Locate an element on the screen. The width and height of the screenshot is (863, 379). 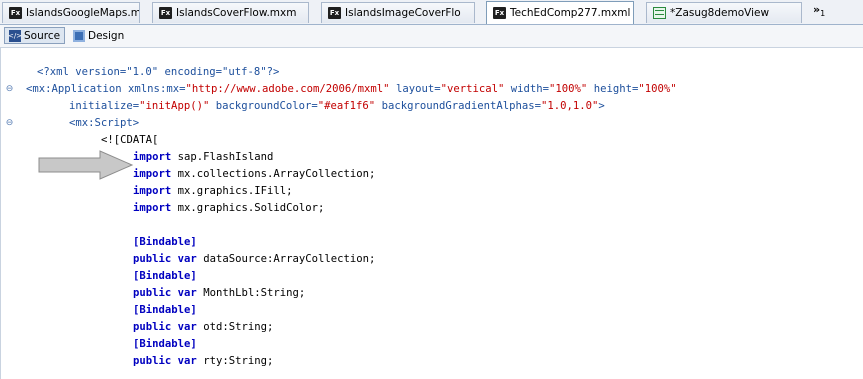
source-mode-button: </> Source is located at coordinates (35, 35).